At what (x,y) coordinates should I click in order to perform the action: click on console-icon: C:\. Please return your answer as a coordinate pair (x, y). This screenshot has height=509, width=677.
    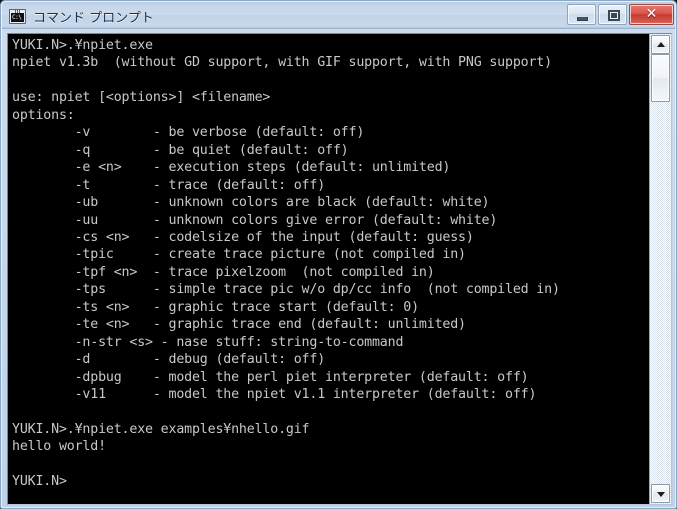
    Looking at the image, I should click on (17, 16).